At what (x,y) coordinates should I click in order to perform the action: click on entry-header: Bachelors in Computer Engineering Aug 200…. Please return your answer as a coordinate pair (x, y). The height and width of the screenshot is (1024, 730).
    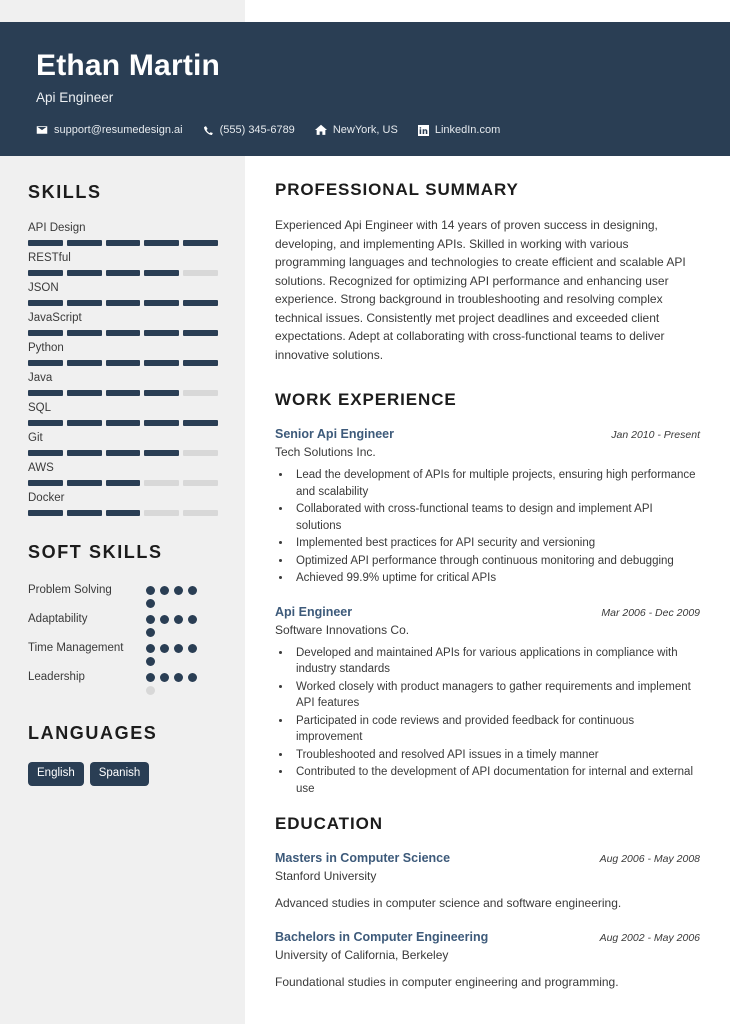
    Looking at the image, I should click on (487, 937).